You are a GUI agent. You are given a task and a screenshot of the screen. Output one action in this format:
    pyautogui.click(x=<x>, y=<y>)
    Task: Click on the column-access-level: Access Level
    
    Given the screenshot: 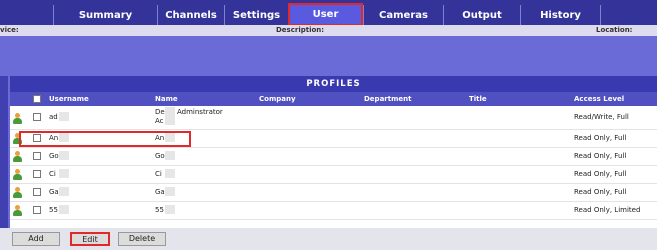 What is the action you would take?
    pyautogui.click(x=599, y=99)
    